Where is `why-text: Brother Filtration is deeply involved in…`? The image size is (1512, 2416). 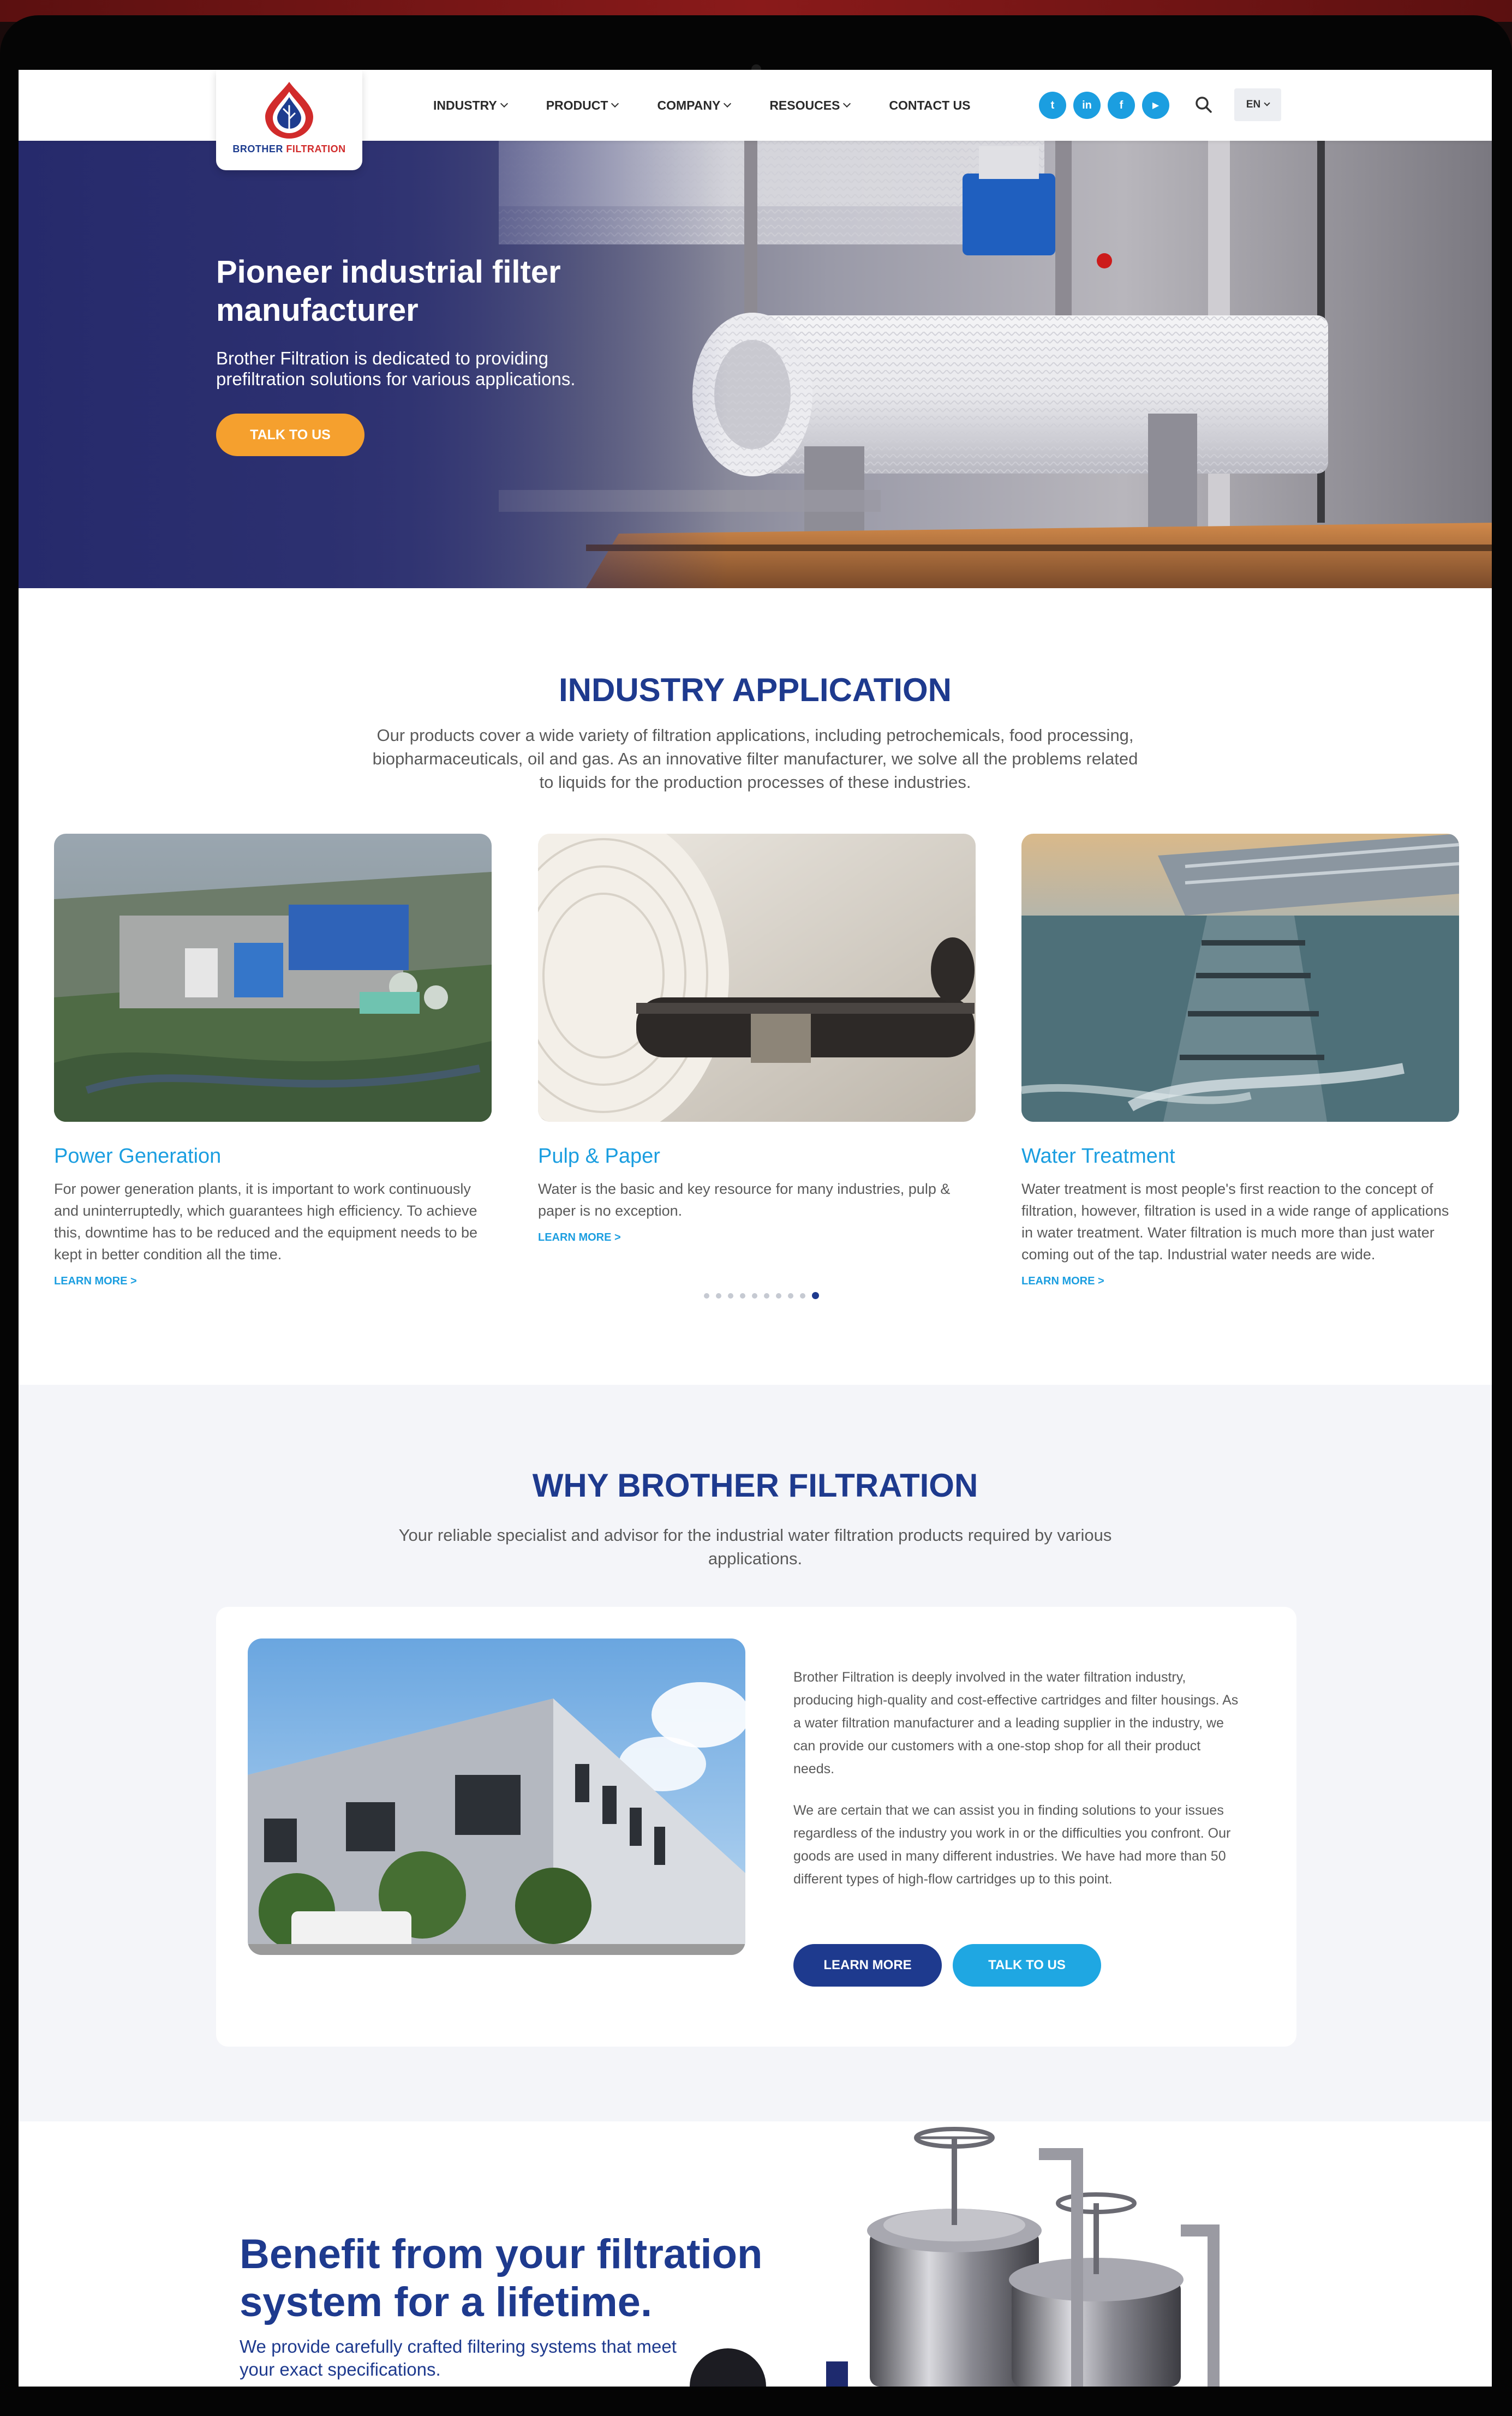
why-text: Brother Filtration is deeply involved in… is located at coordinates (1017, 1788).